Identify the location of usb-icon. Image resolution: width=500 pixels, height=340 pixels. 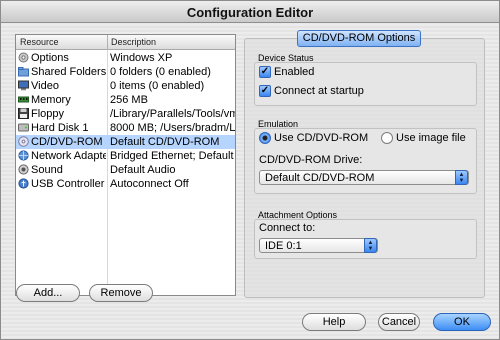
(23, 183).